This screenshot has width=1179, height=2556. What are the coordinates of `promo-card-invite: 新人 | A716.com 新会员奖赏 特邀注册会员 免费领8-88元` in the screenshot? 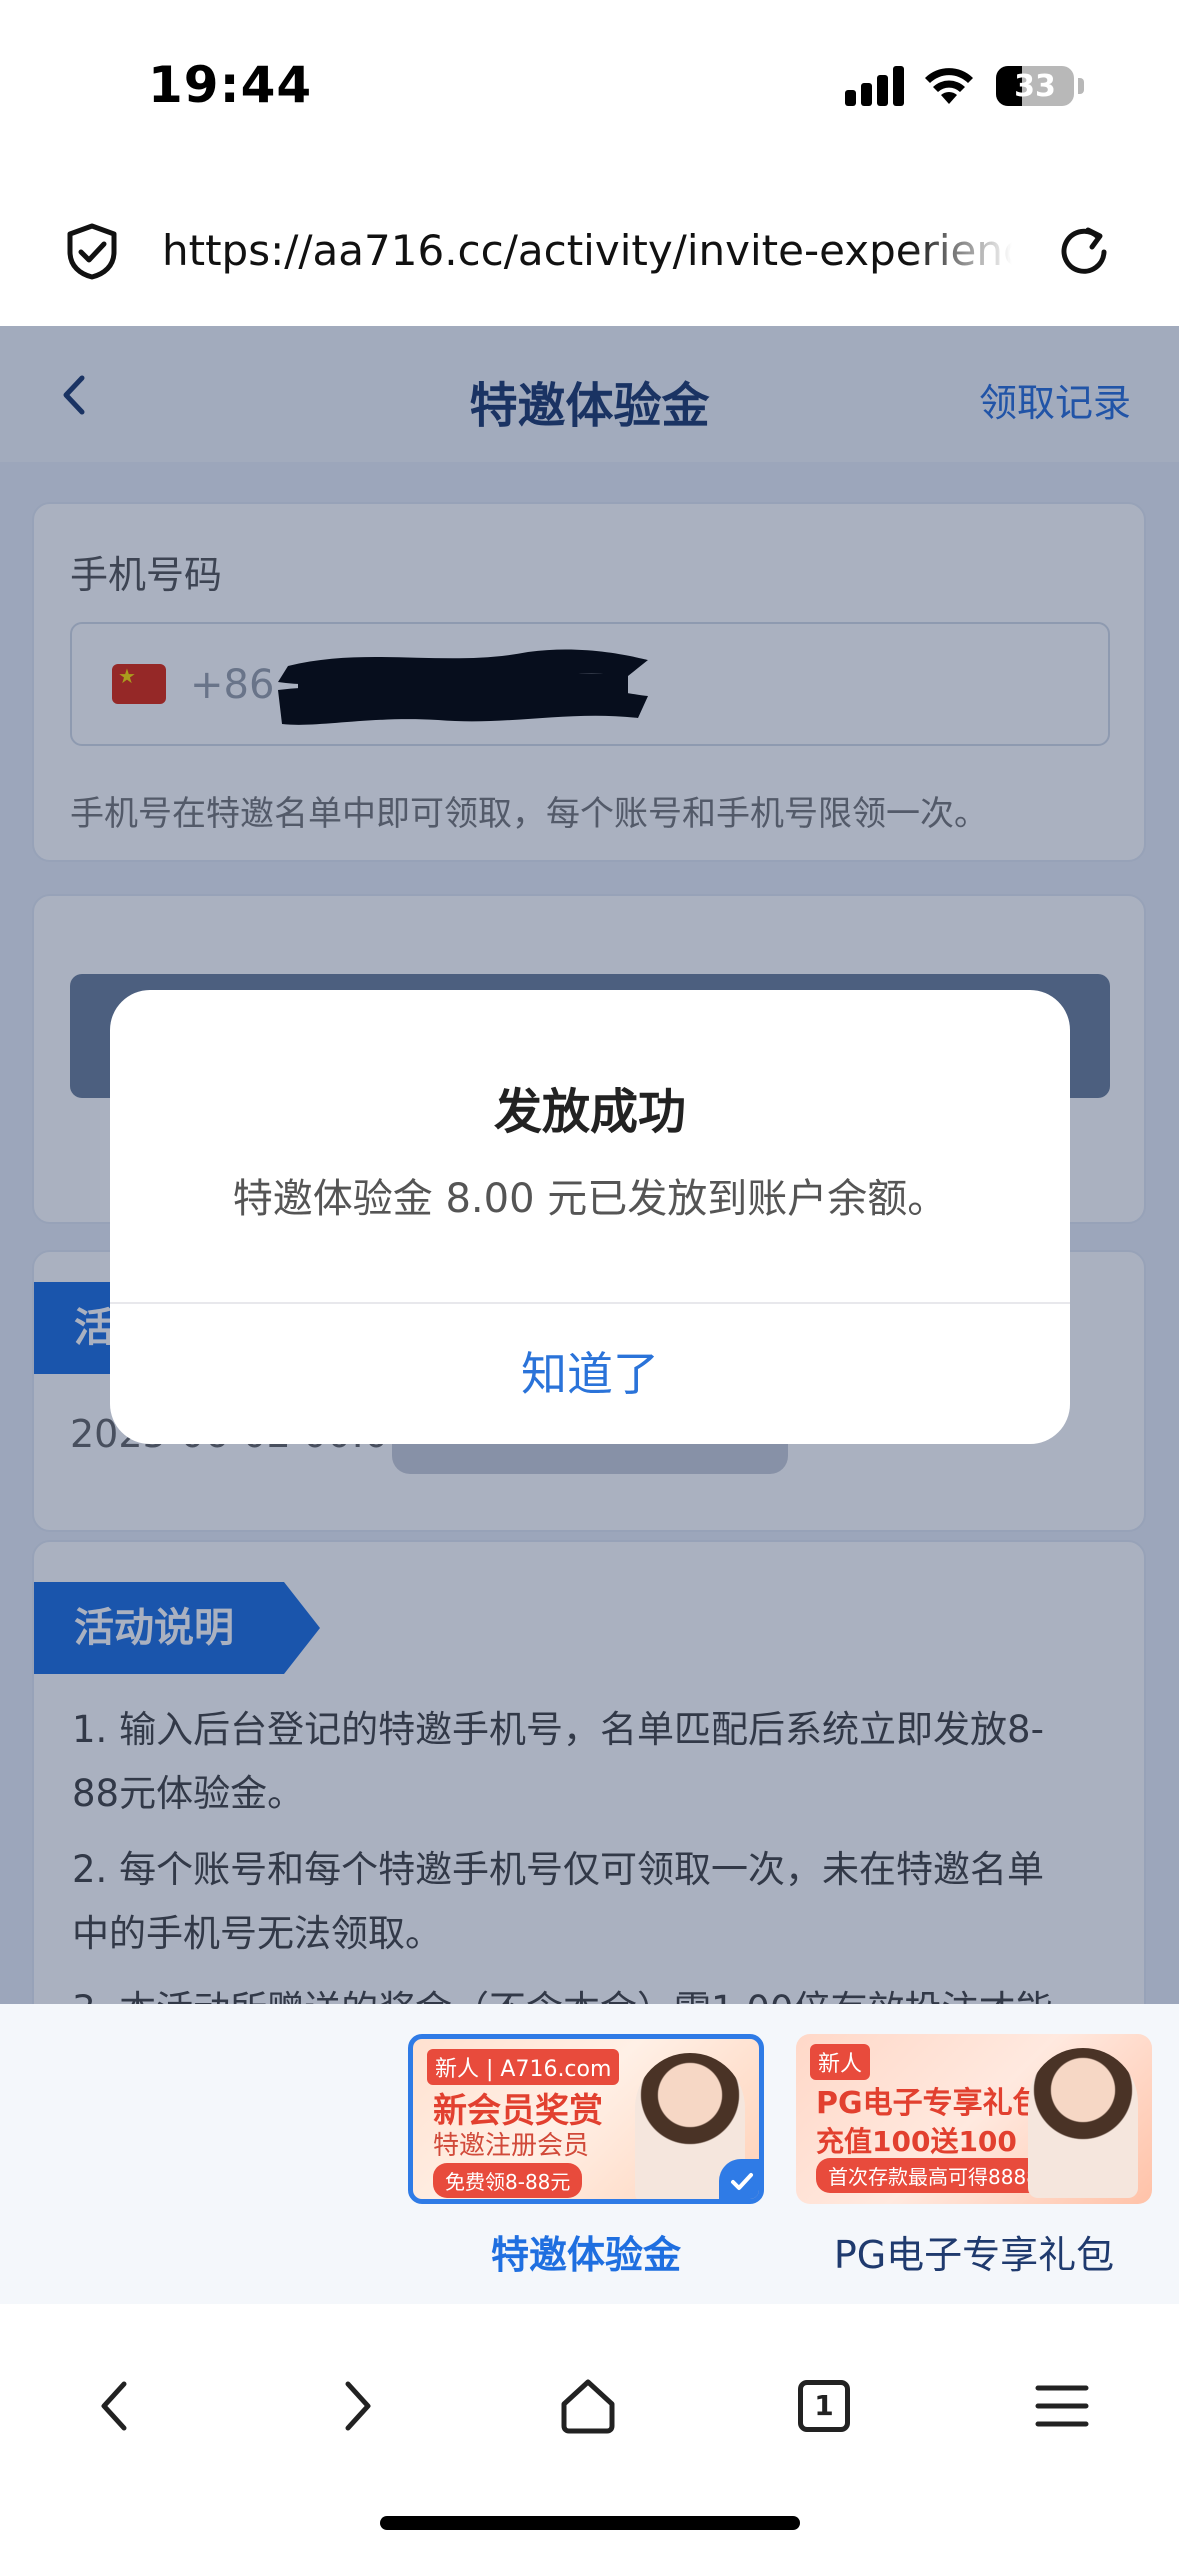 It's located at (586, 2119).